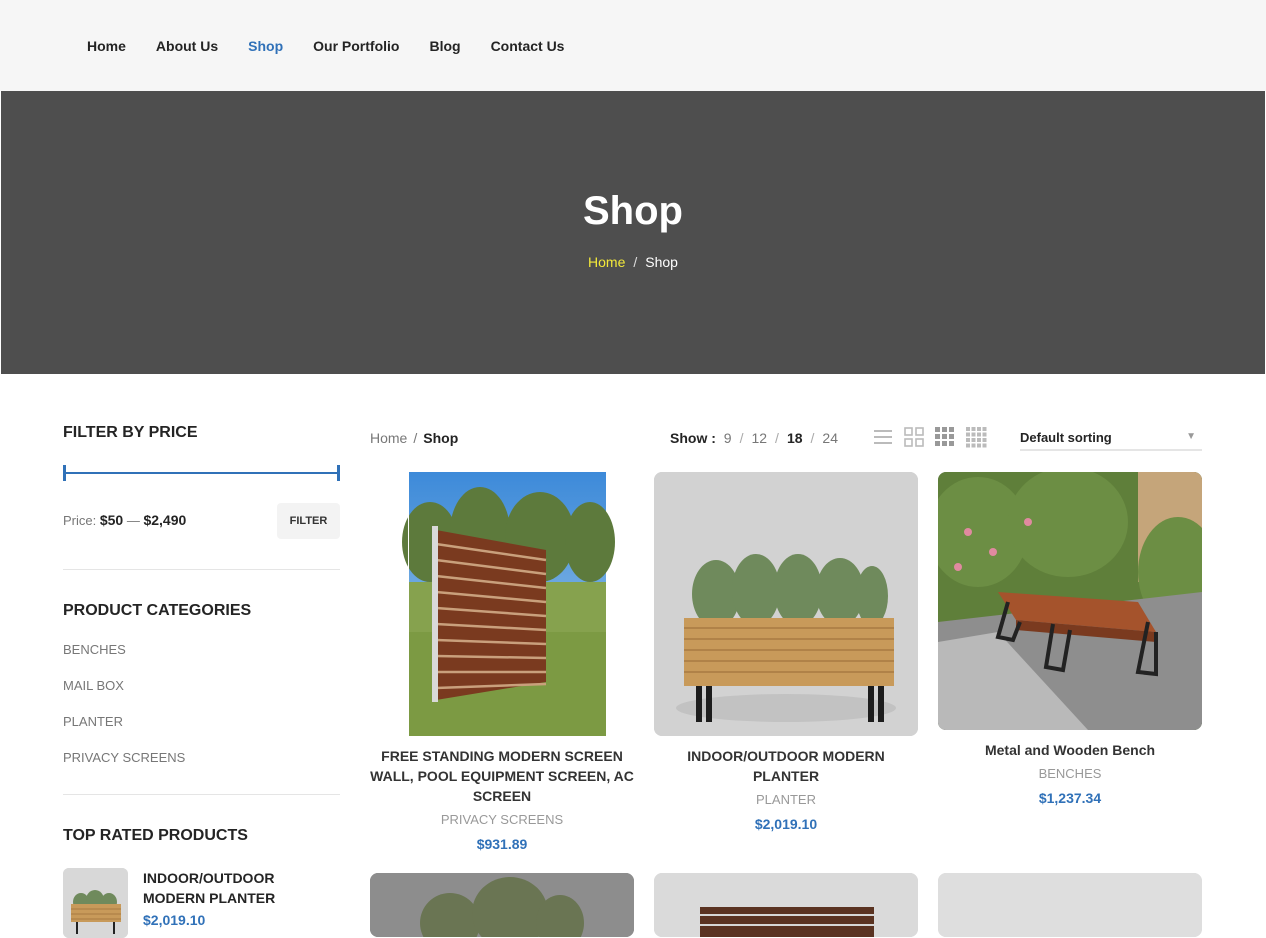 The height and width of the screenshot is (938, 1266). What do you see at coordinates (444, 46) in the screenshot?
I see `nav-item-blog: Blog` at bounding box center [444, 46].